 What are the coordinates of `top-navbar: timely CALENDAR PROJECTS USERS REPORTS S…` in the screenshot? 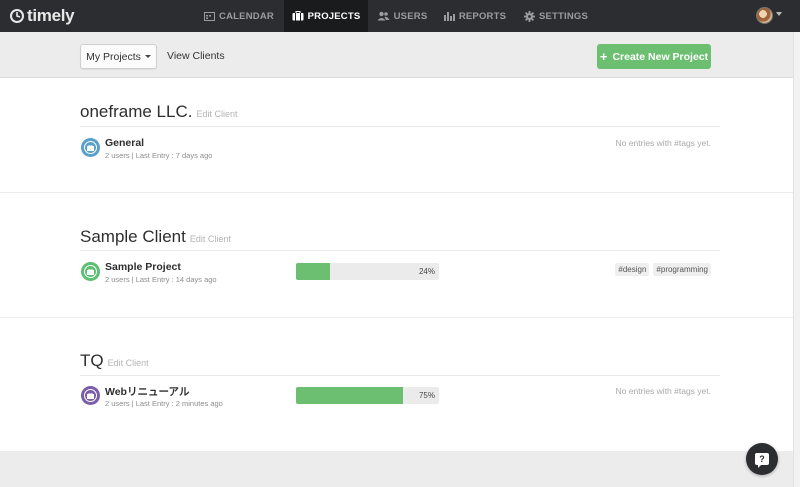 It's located at (400, 16).